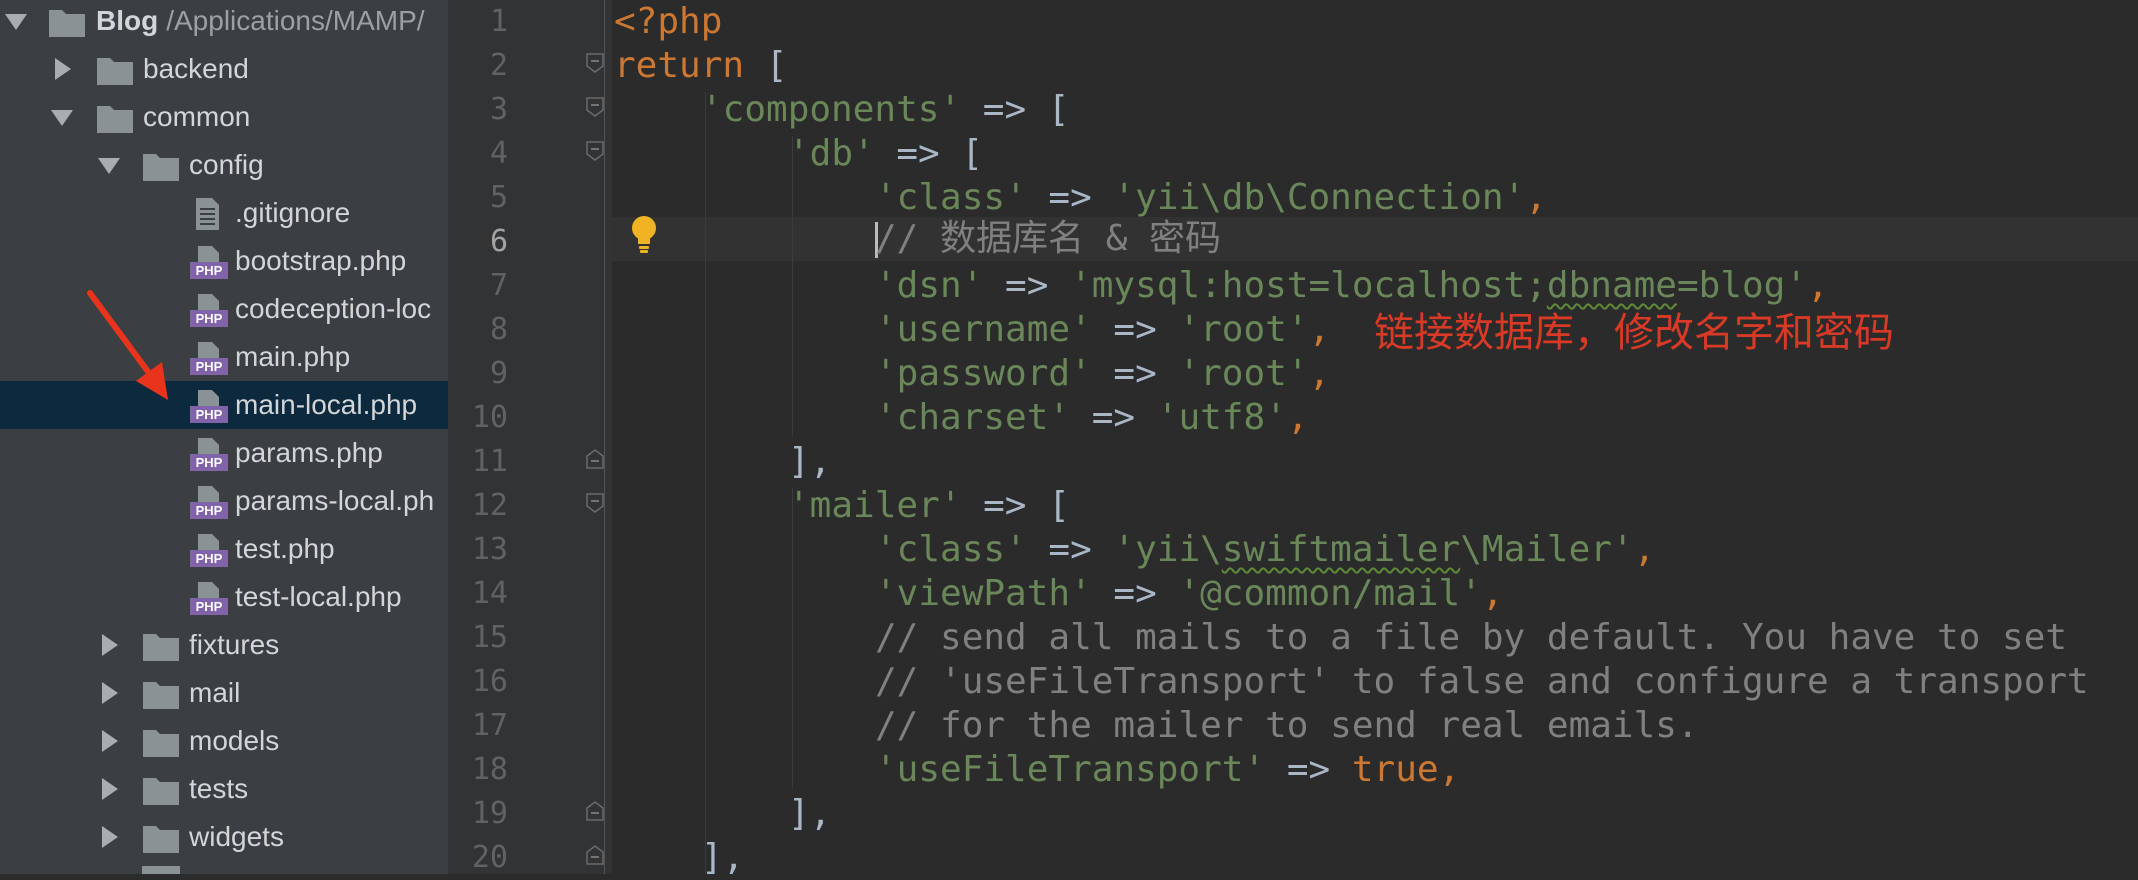 The width and height of the screenshot is (2138, 880). I want to click on tree-folder-tests: tests, so click(224, 789).